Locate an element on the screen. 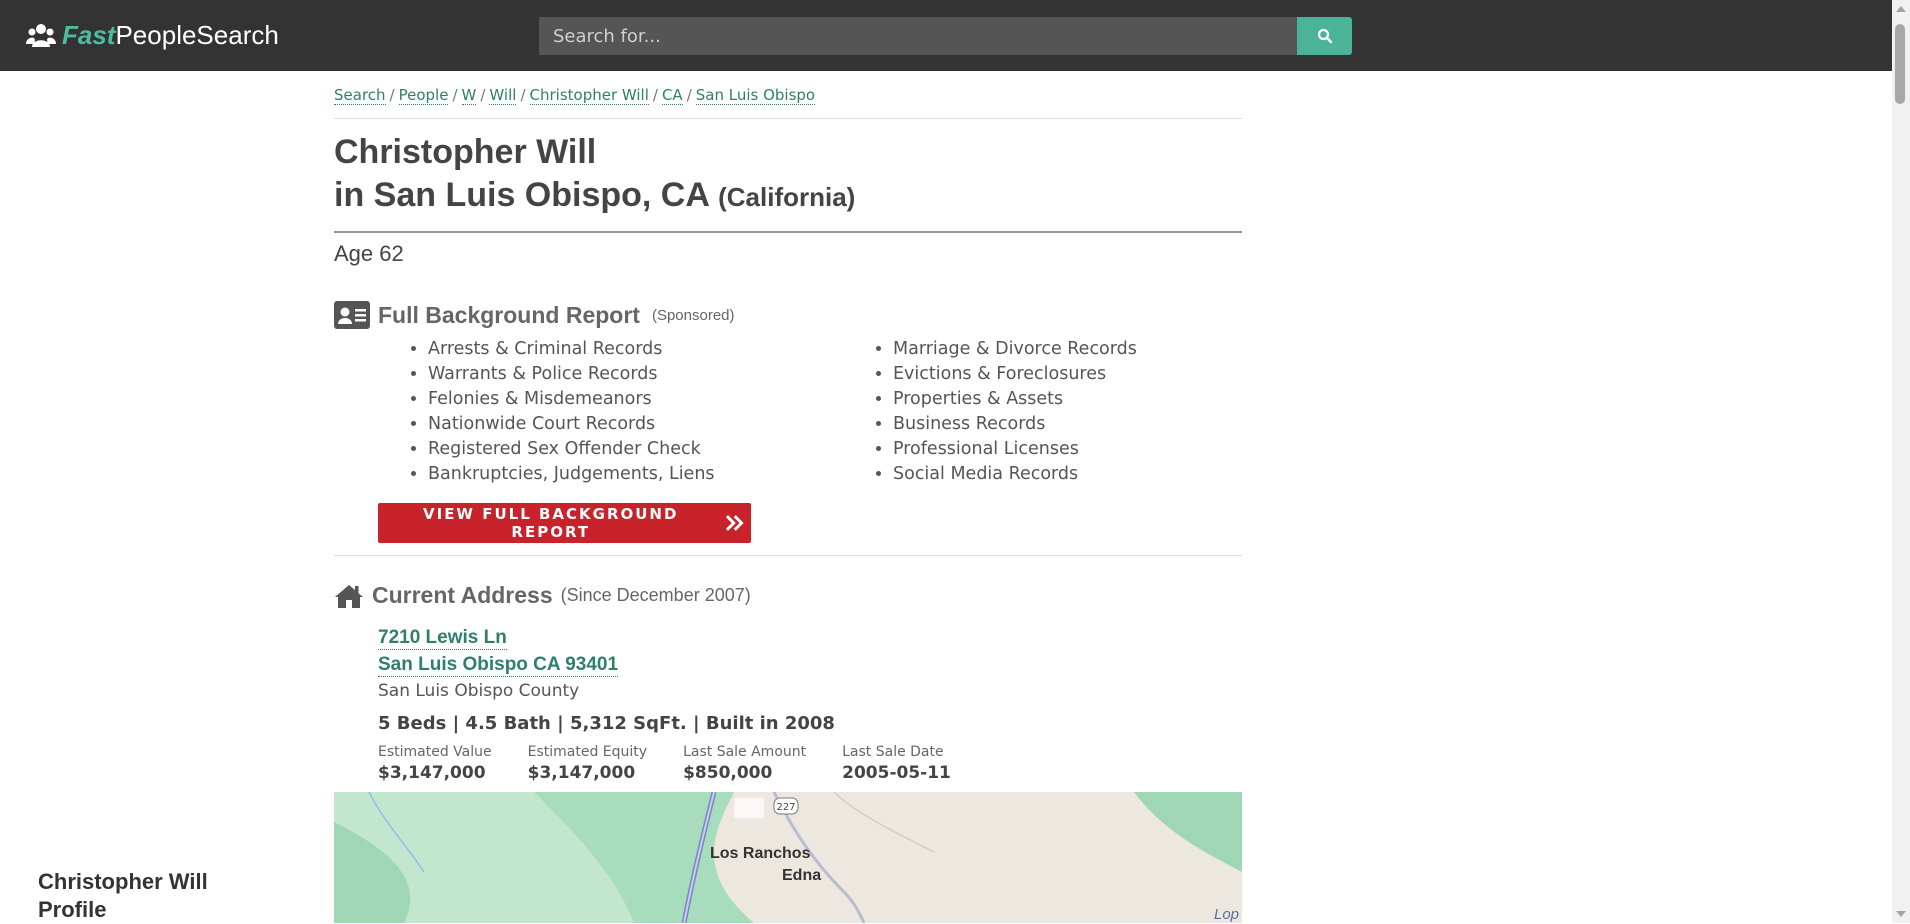  people-group-icon is located at coordinates (41, 35).